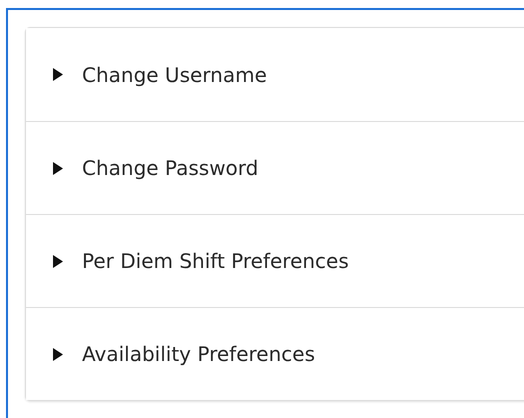 This screenshot has height=418, width=524. What do you see at coordinates (215, 261) in the screenshot?
I see `accordion-label: Per Diem Shift Preferences` at bounding box center [215, 261].